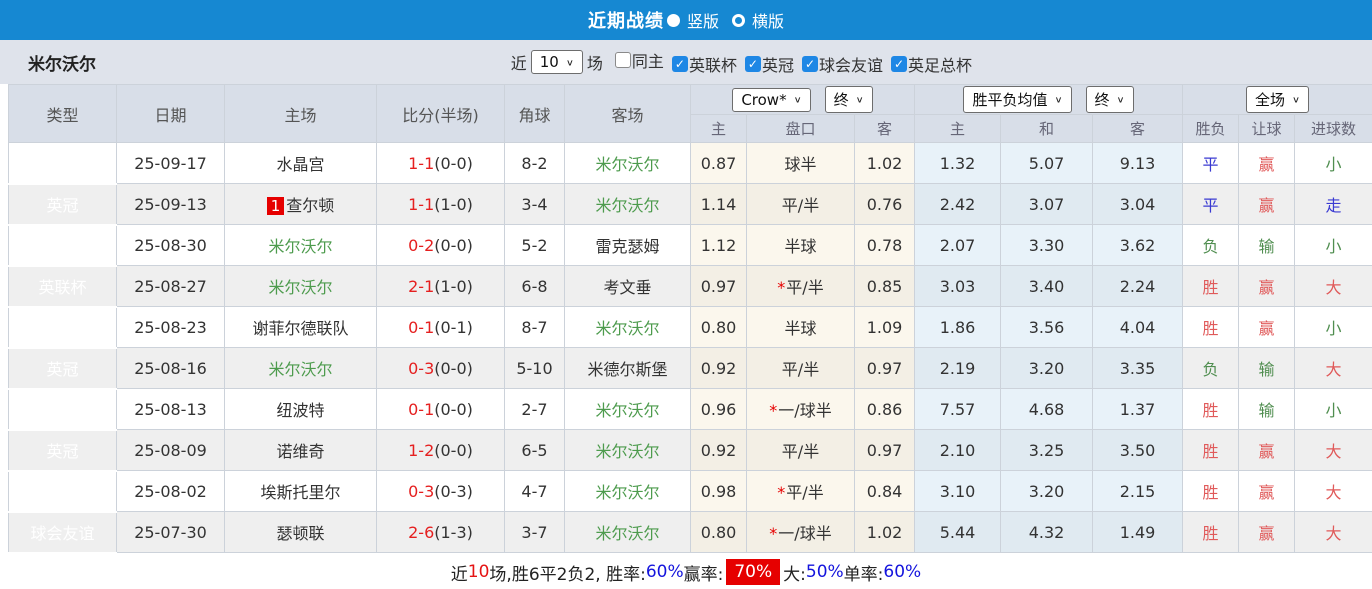  I want to click on away-team: 雷克瑟姆, so click(627, 245).